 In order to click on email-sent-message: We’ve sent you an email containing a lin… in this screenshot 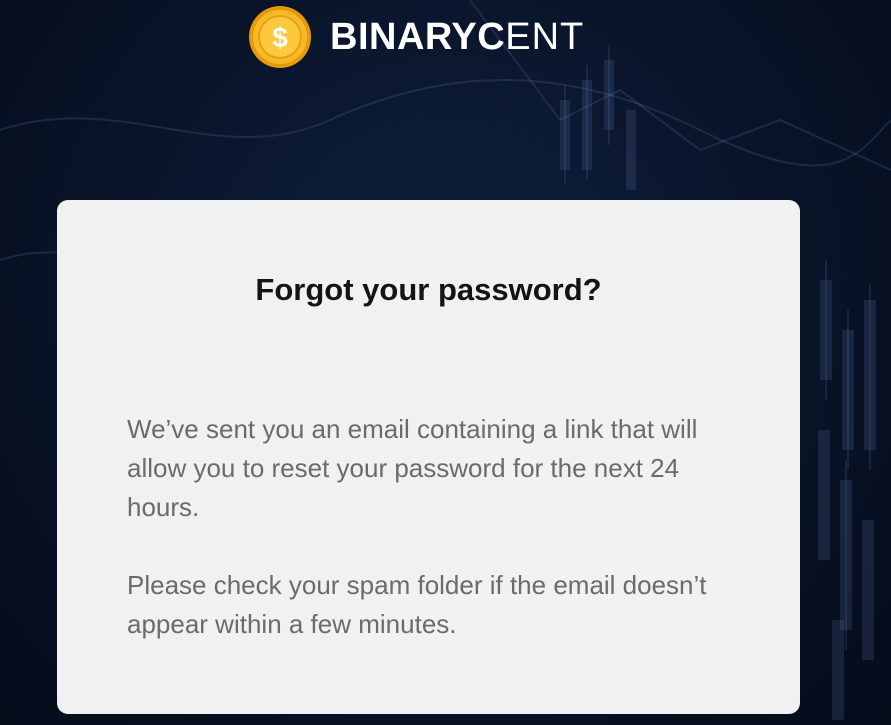, I will do `click(412, 468)`.